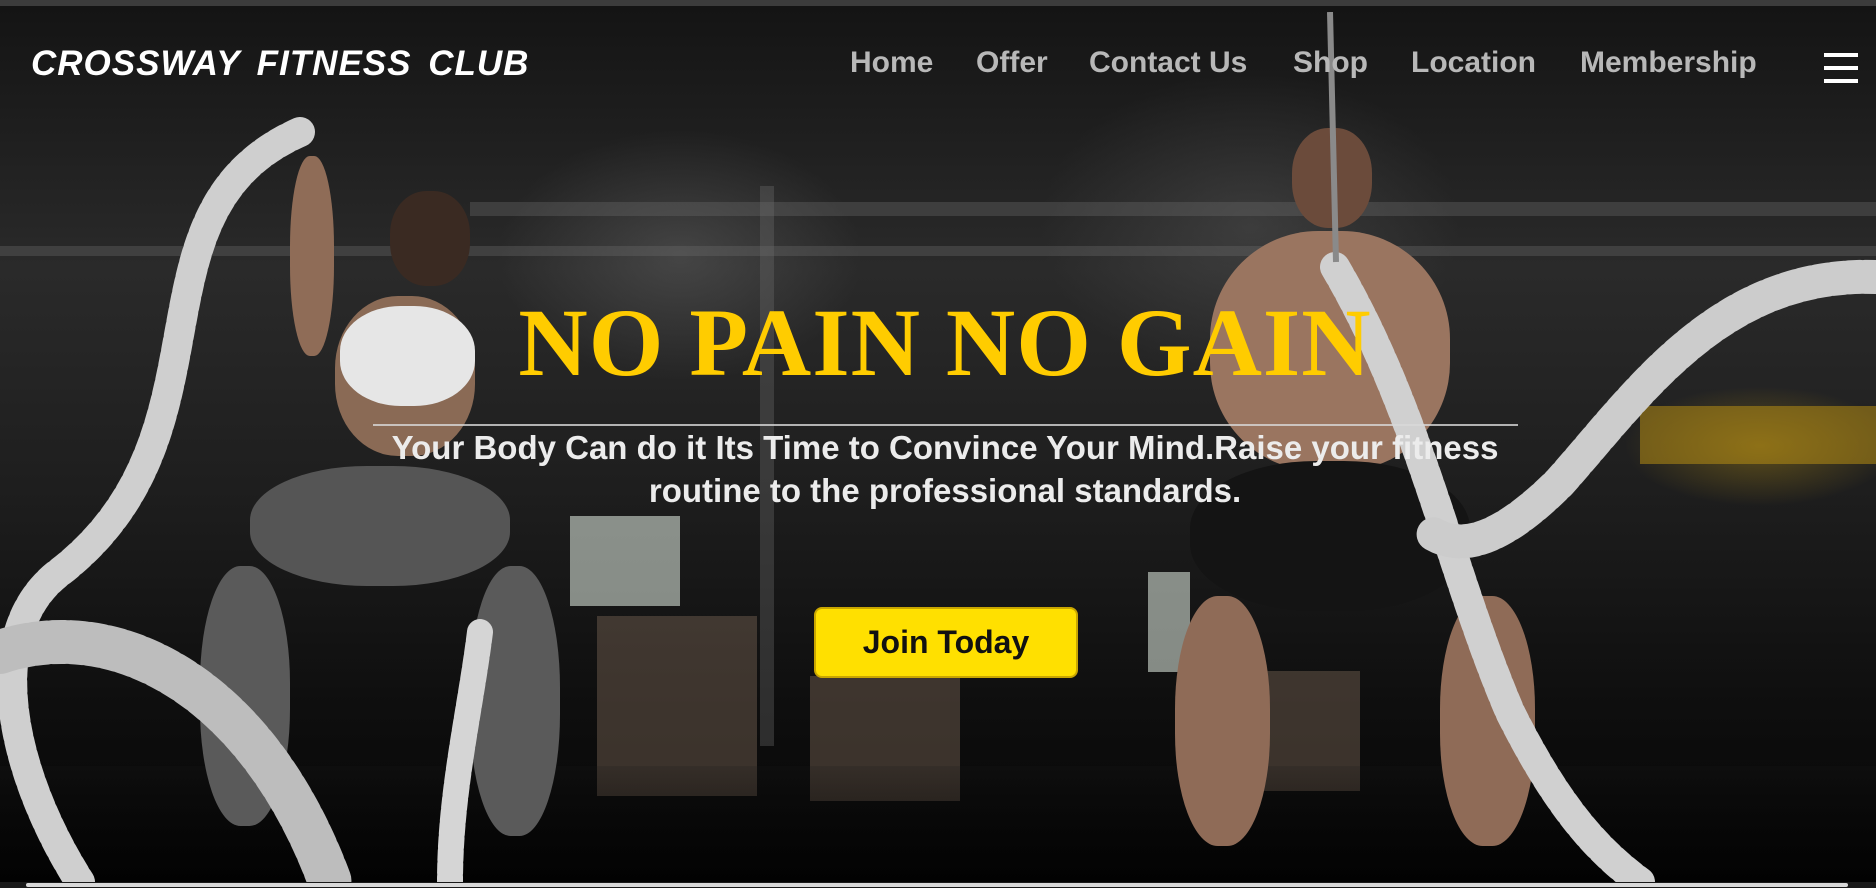 The image size is (1876, 888). I want to click on horizontal-scrollbar, so click(937, 885).